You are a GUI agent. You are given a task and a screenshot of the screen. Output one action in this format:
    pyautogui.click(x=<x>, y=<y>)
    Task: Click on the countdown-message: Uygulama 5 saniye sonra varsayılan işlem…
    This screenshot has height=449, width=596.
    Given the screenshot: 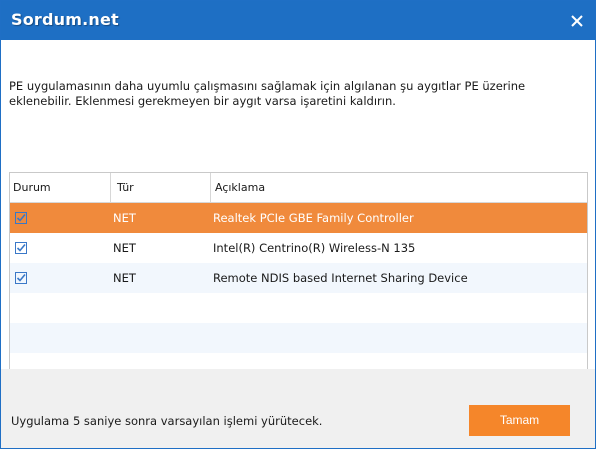 What is the action you would take?
    pyautogui.click(x=167, y=421)
    